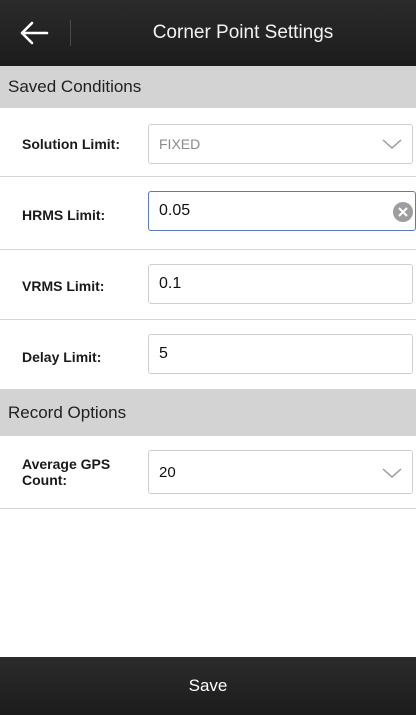 This screenshot has width=416, height=715. I want to click on clear-icon, so click(403, 212).